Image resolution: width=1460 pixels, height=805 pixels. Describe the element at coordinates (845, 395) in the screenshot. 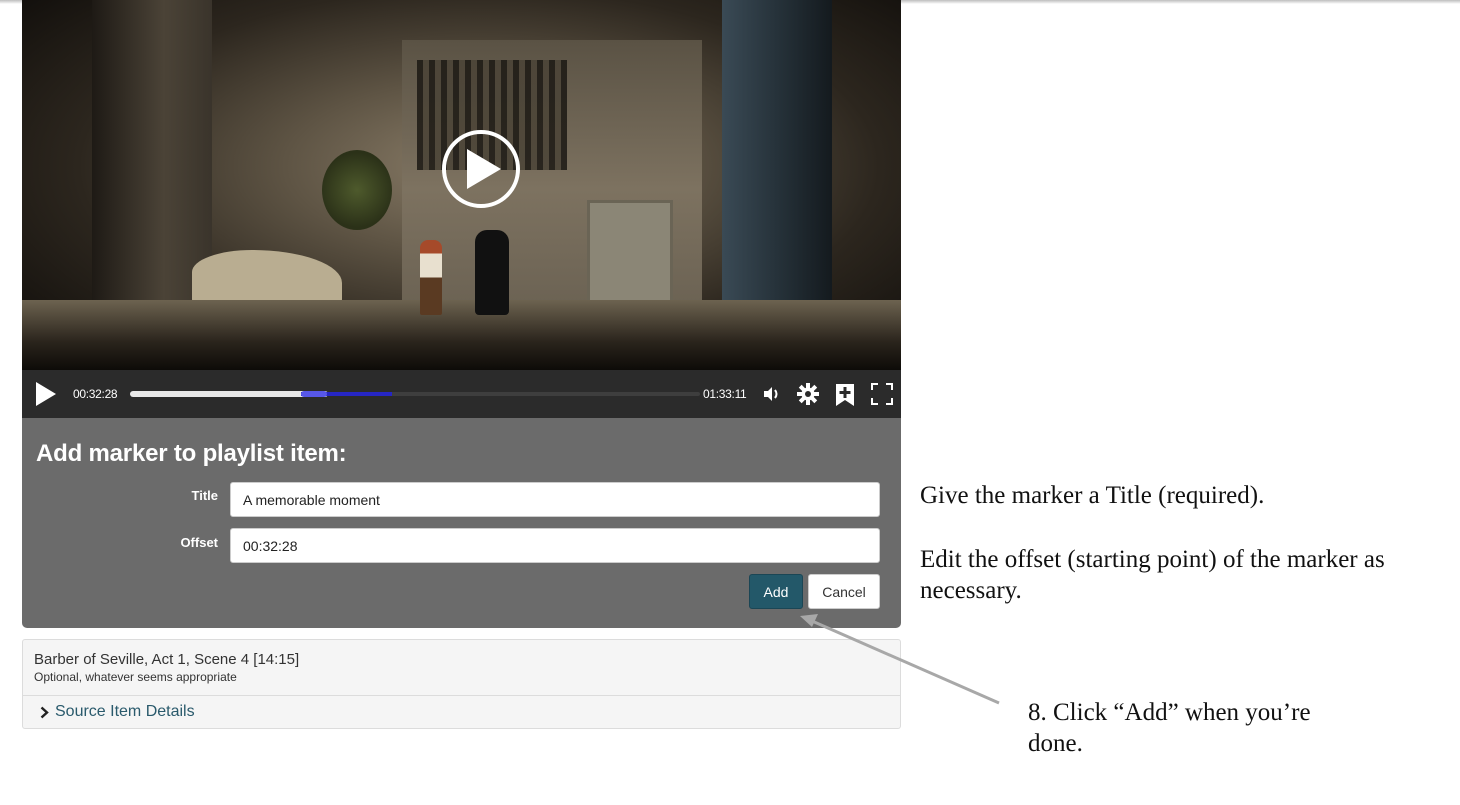

I see `add-marker-icon` at that location.